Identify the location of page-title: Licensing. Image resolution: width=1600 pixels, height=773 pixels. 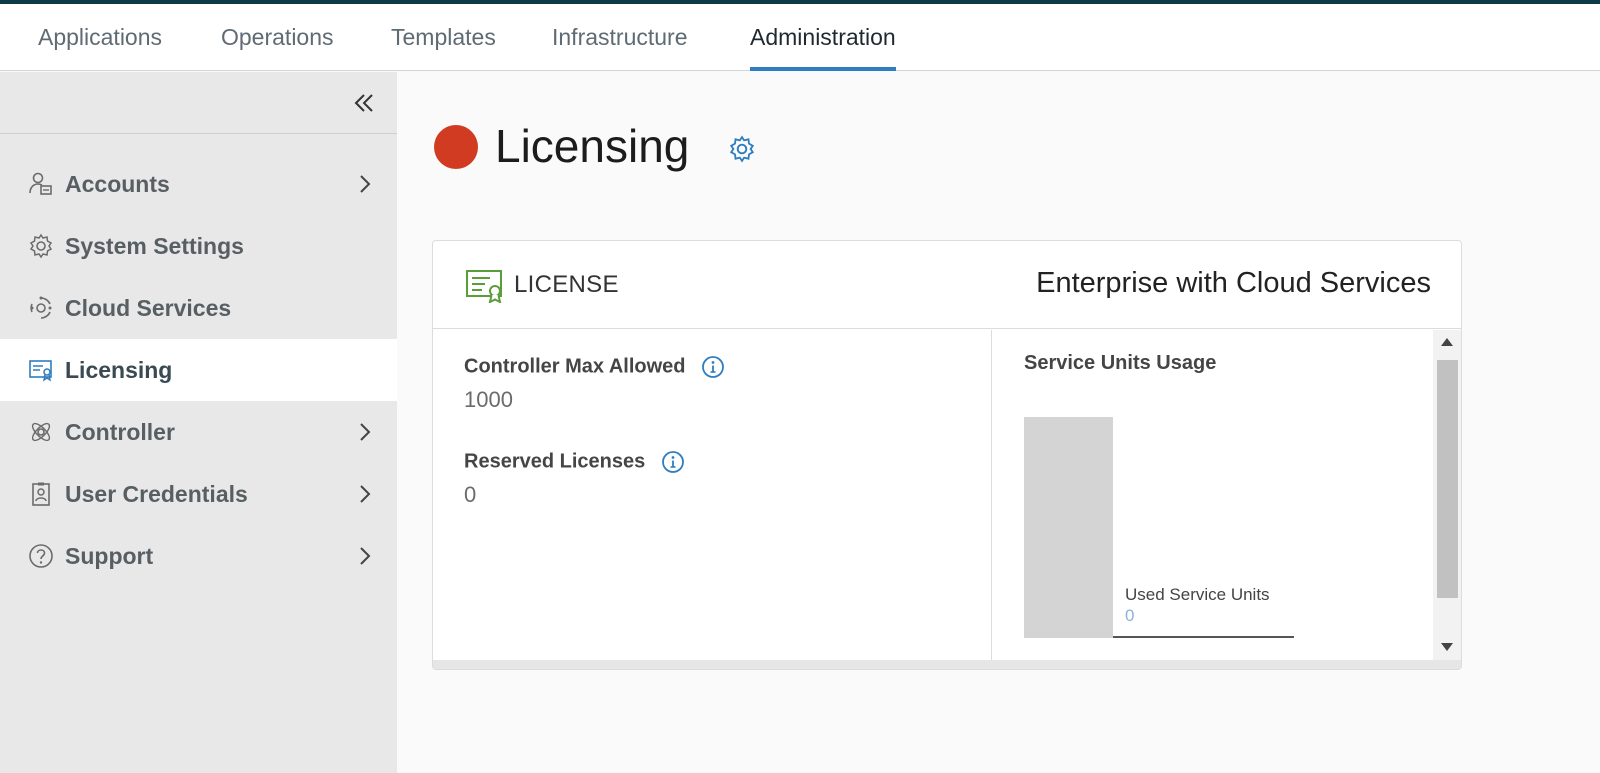
(592, 146).